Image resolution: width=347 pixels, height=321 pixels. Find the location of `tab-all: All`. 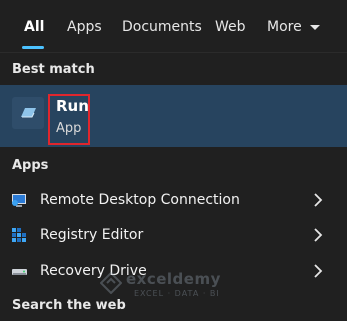

tab-all: All is located at coordinates (34, 27).